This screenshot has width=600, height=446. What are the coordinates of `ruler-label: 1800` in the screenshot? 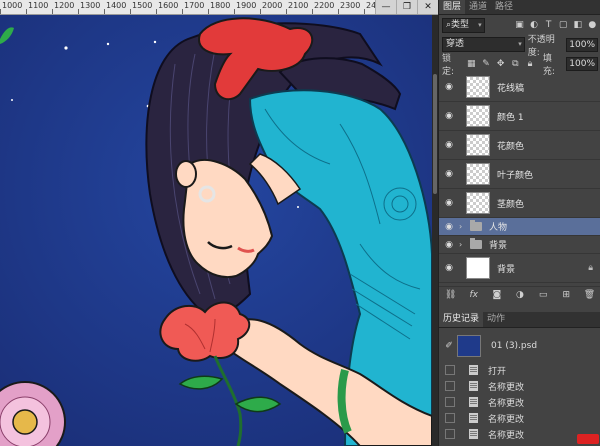 It's located at (220, 5).